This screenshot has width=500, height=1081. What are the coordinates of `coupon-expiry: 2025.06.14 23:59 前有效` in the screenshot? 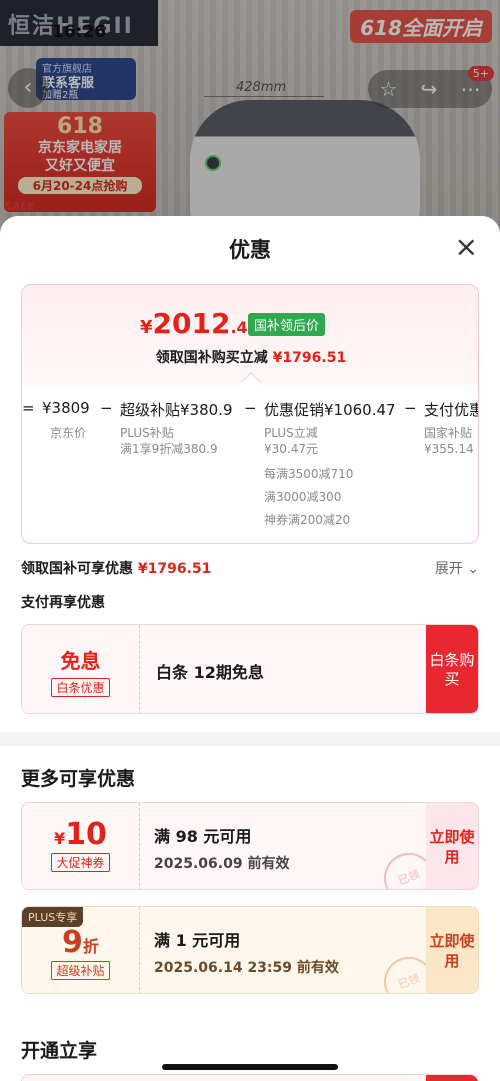 It's located at (246, 968).